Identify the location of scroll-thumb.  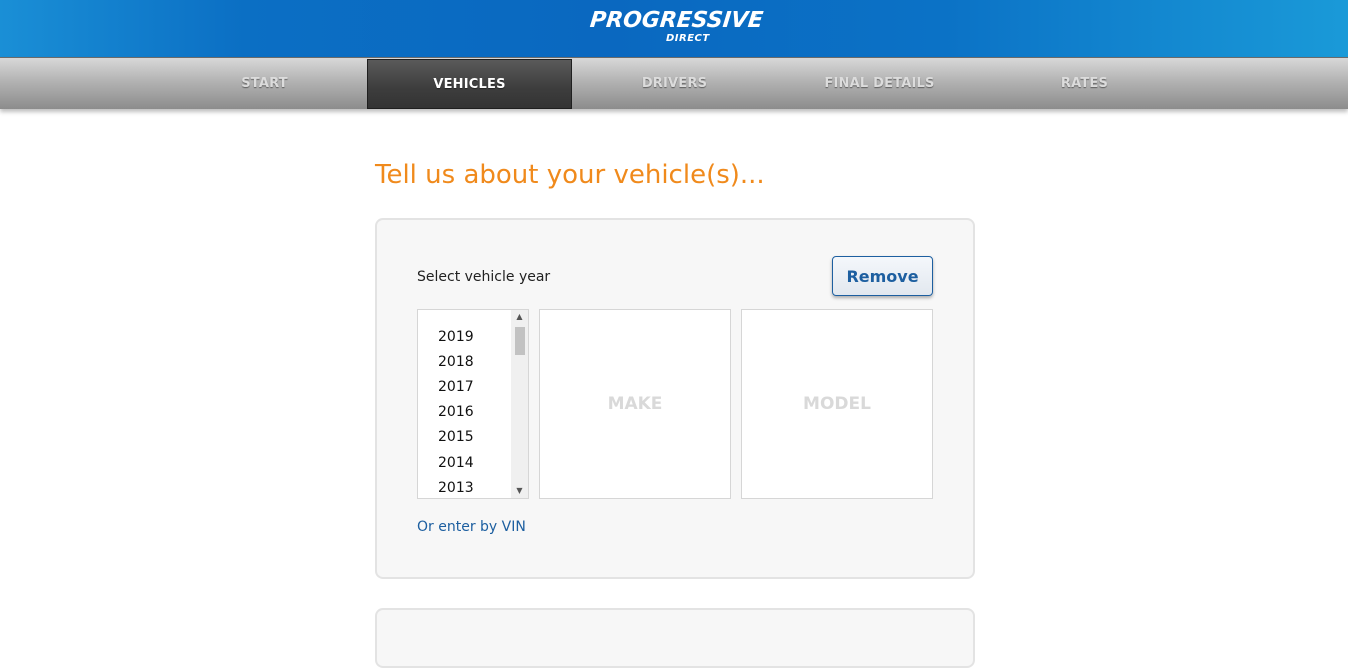
(520, 341).